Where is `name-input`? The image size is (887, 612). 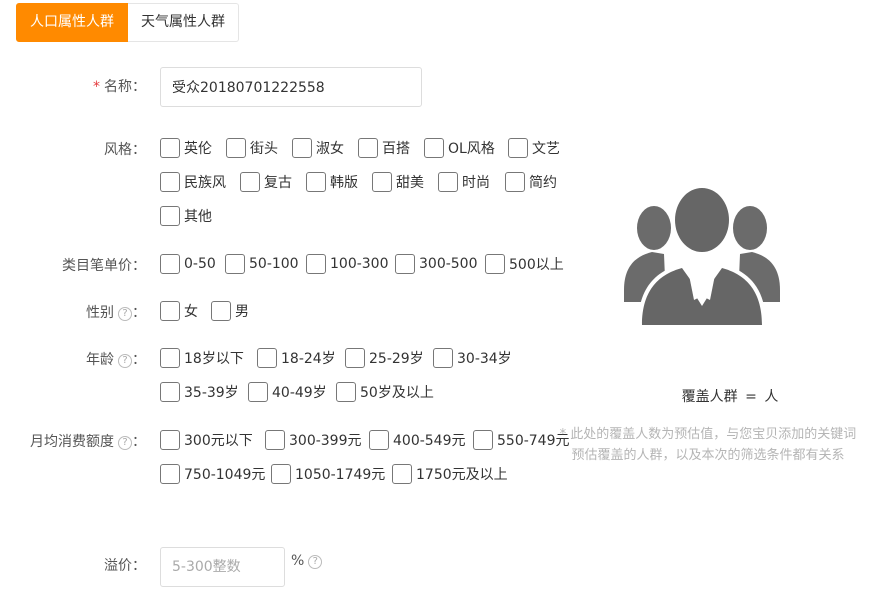 name-input is located at coordinates (291, 87).